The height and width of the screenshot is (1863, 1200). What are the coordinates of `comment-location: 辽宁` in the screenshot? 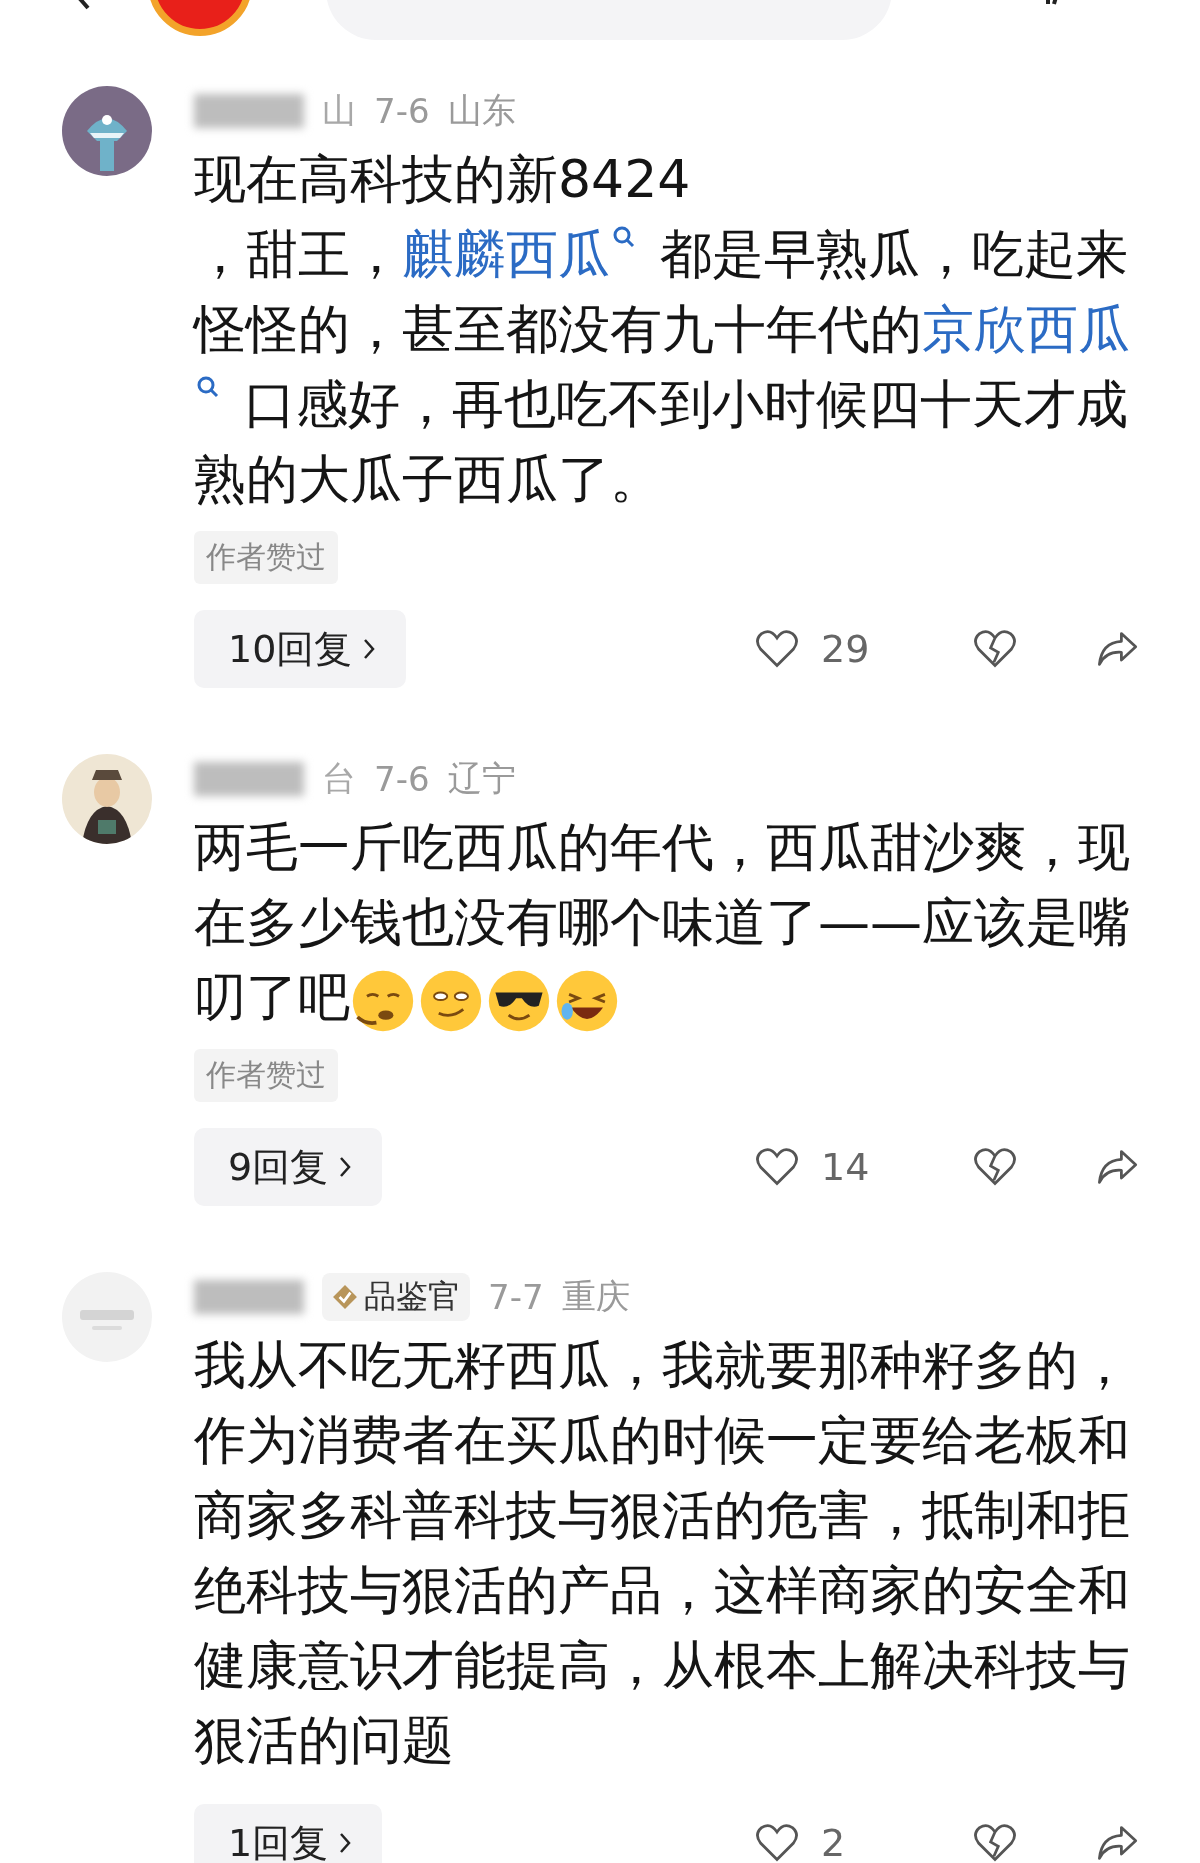 It's located at (481, 778).